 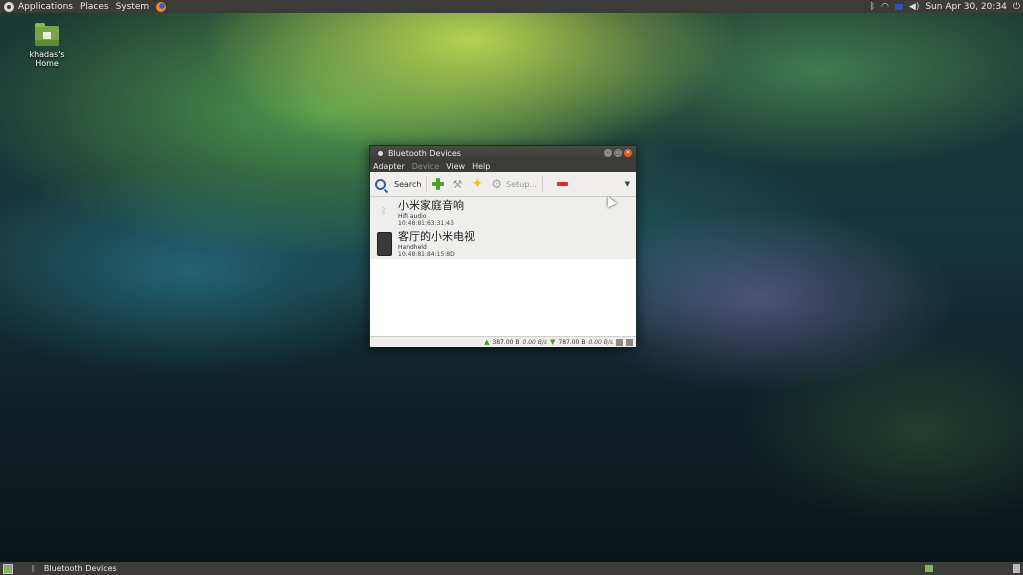 What do you see at coordinates (929, 568) in the screenshot?
I see `workspace-switcher` at bounding box center [929, 568].